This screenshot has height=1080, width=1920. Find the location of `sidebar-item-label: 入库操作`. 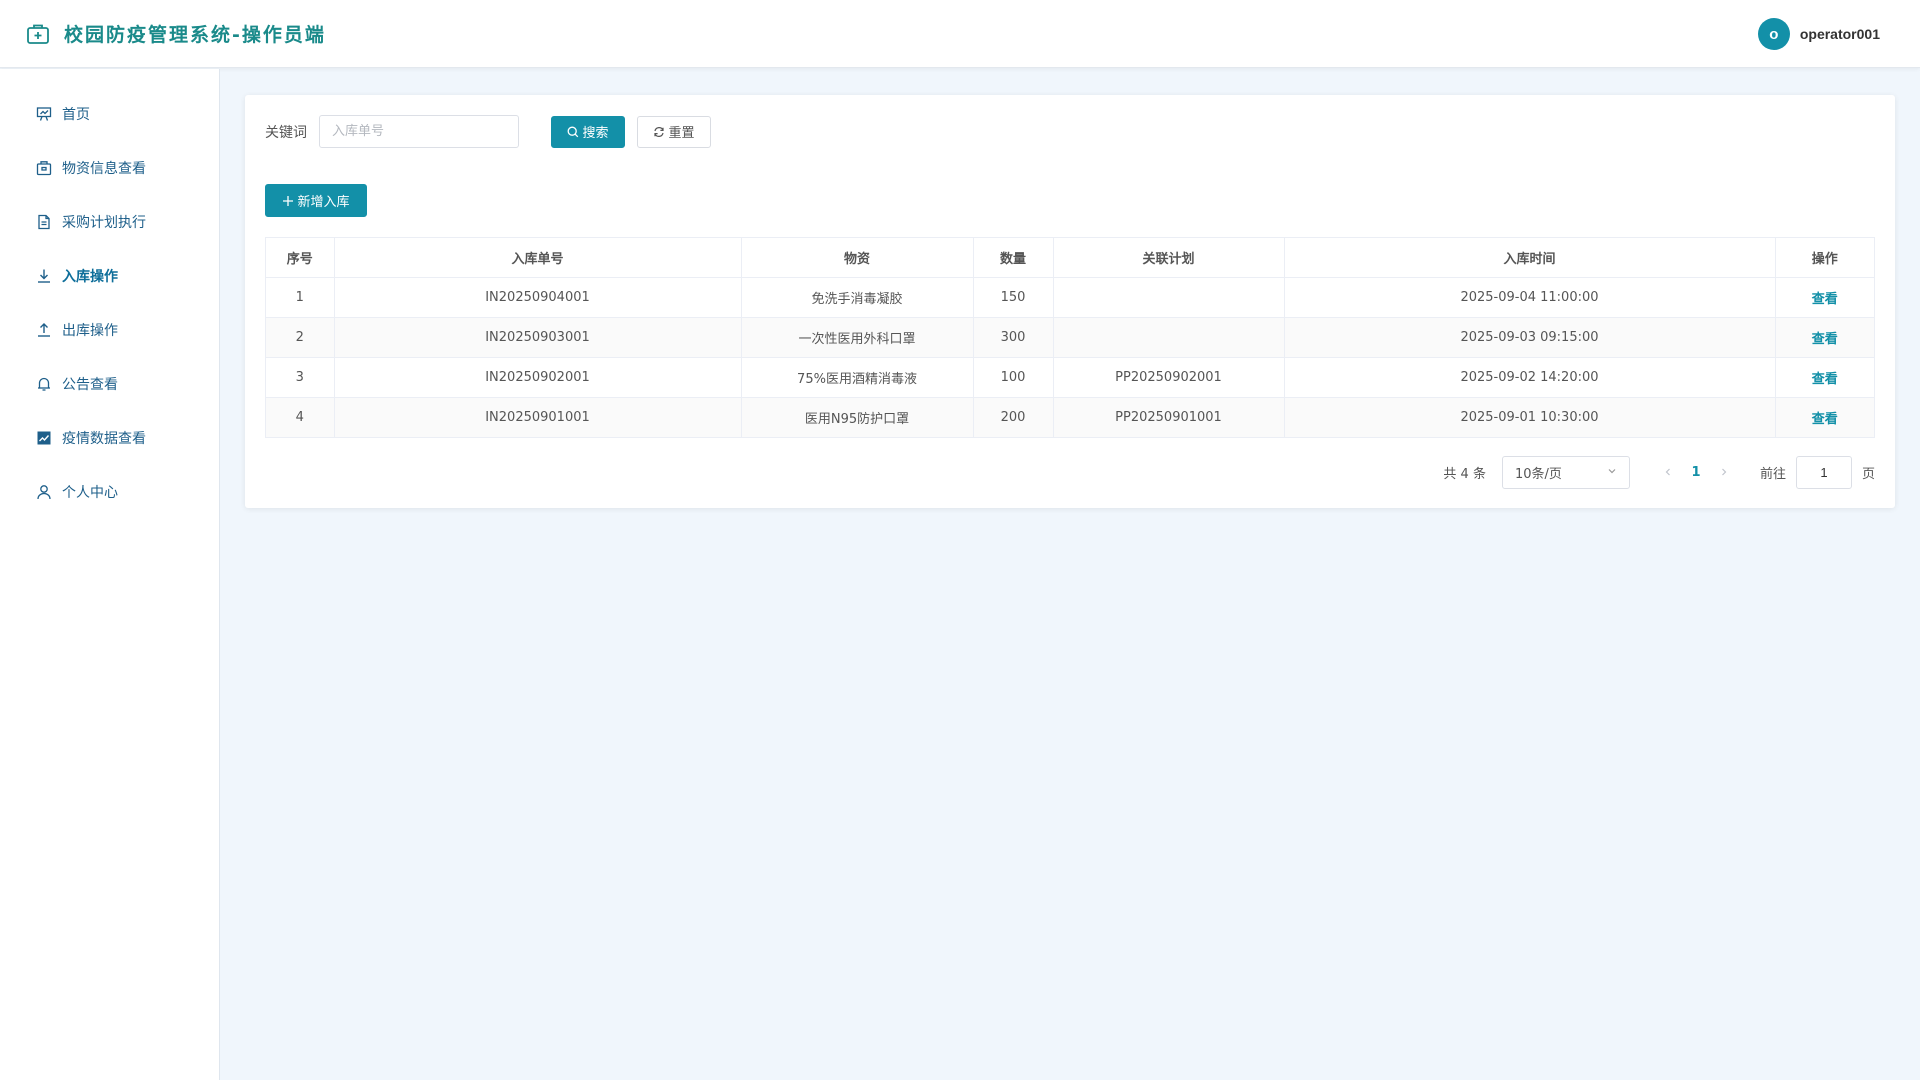

sidebar-item-label: 入库操作 is located at coordinates (90, 277).